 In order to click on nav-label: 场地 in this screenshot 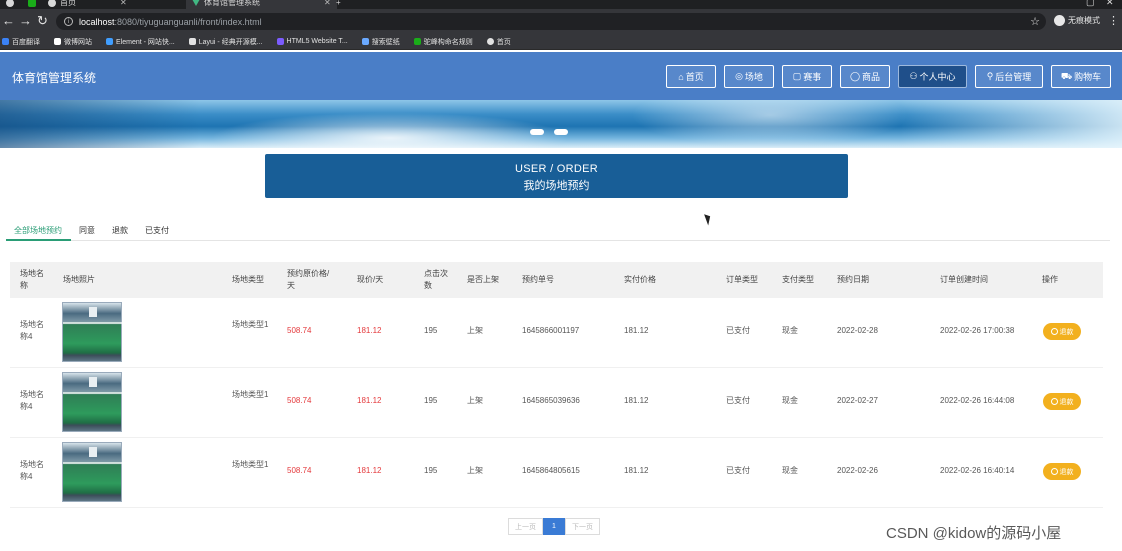, I will do `click(753, 77)`.